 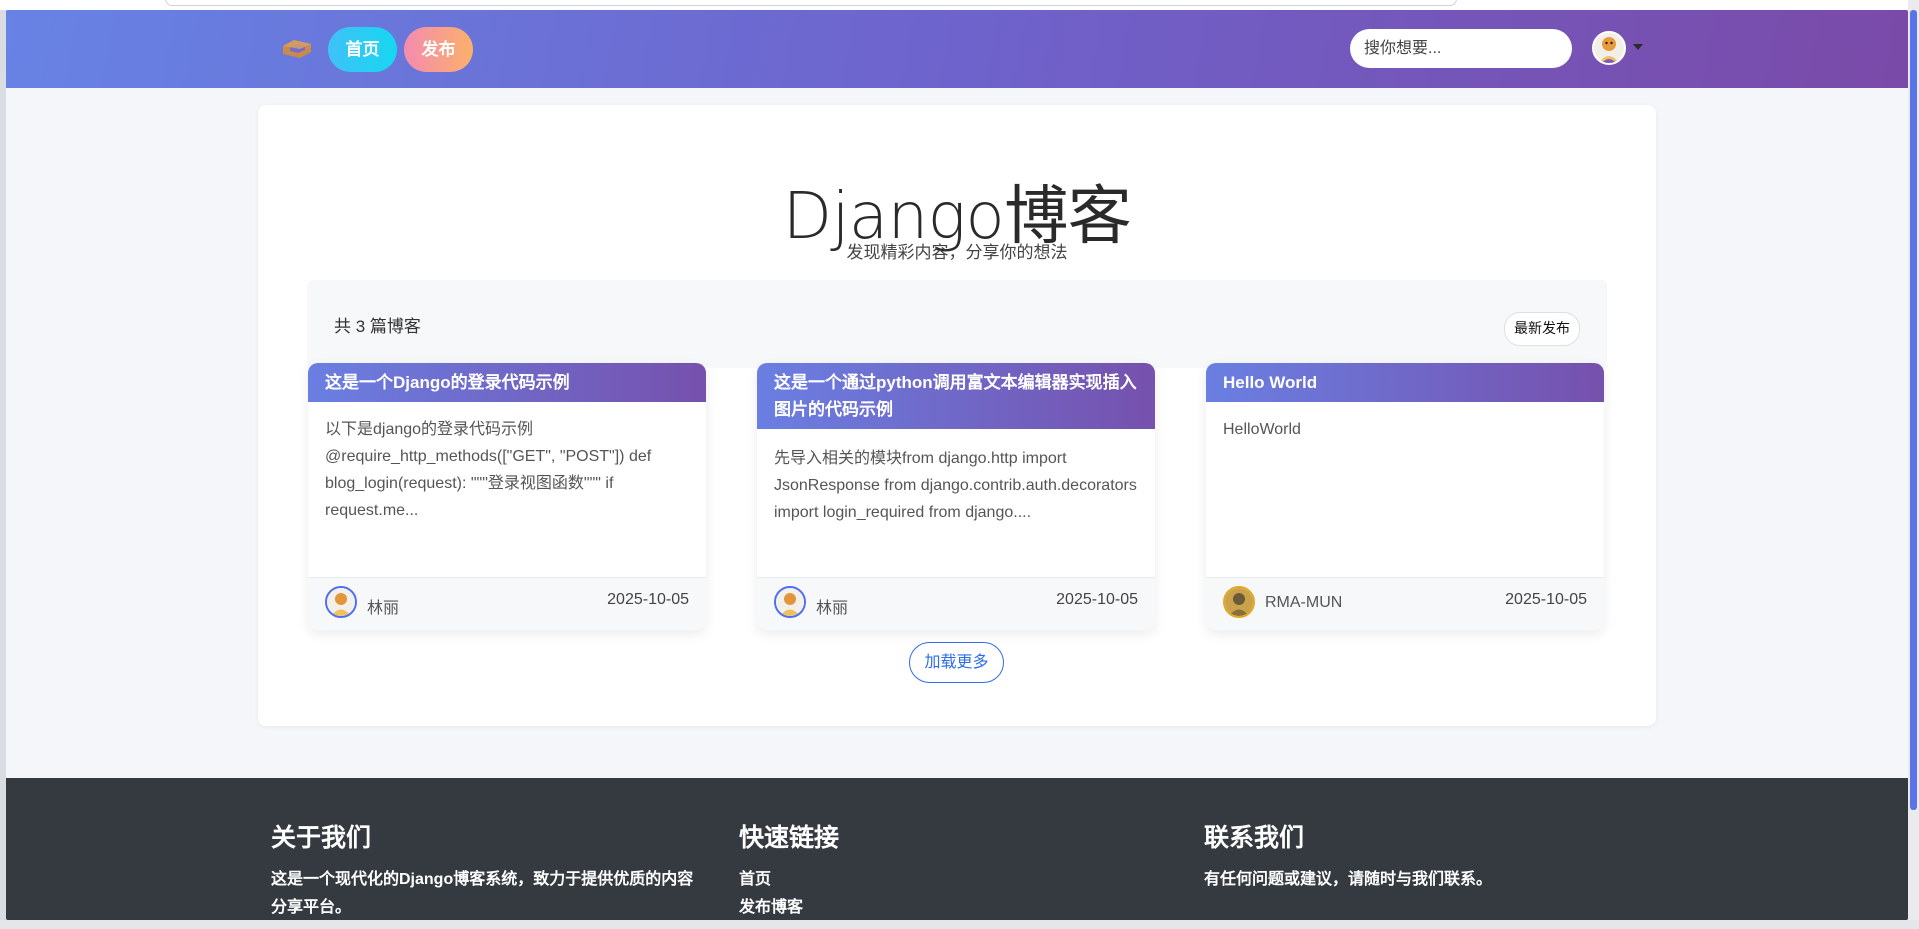 What do you see at coordinates (1405, 603) in the screenshot?
I see `post-footer: RMA-MUN 2025-10-05` at bounding box center [1405, 603].